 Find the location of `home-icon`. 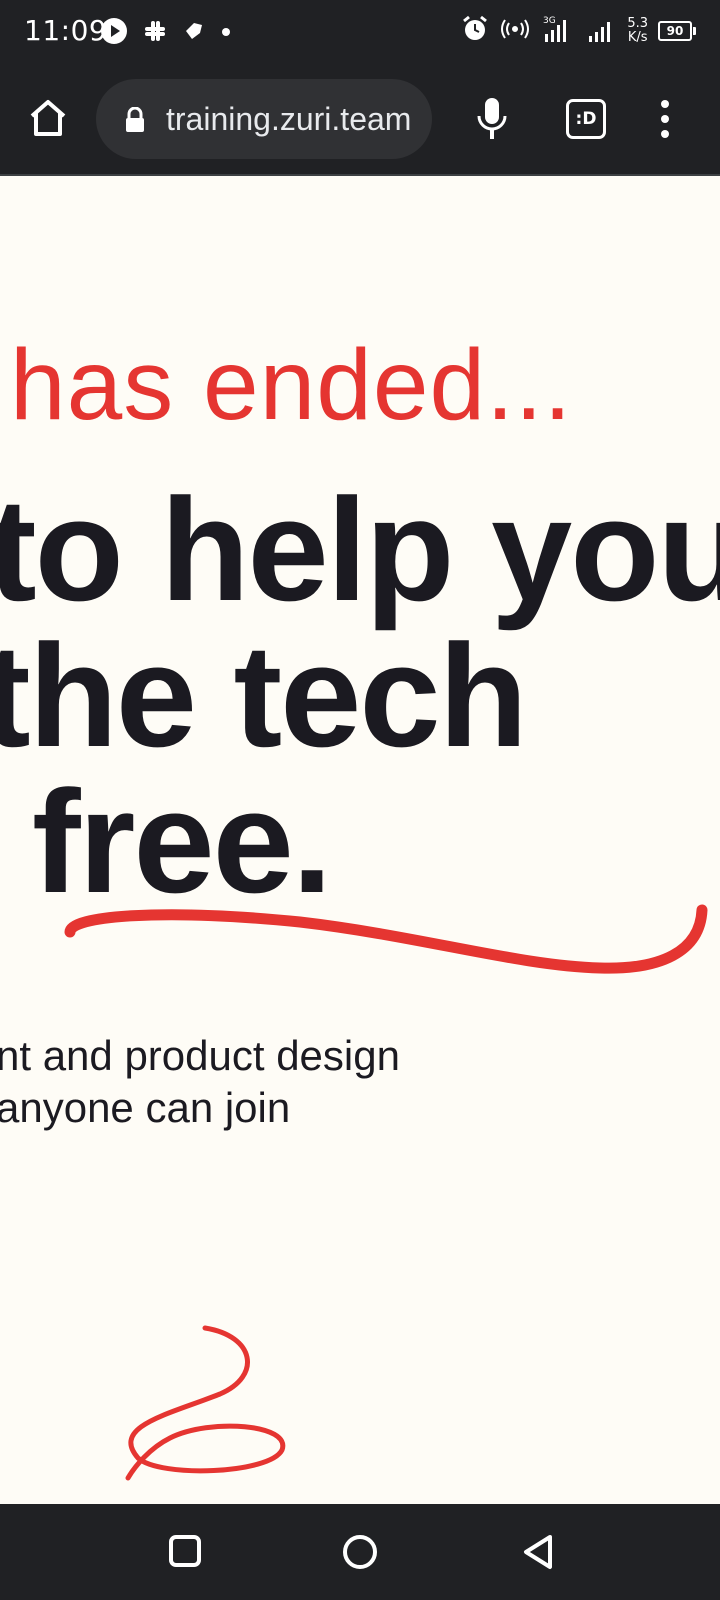

home-icon is located at coordinates (48, 118).